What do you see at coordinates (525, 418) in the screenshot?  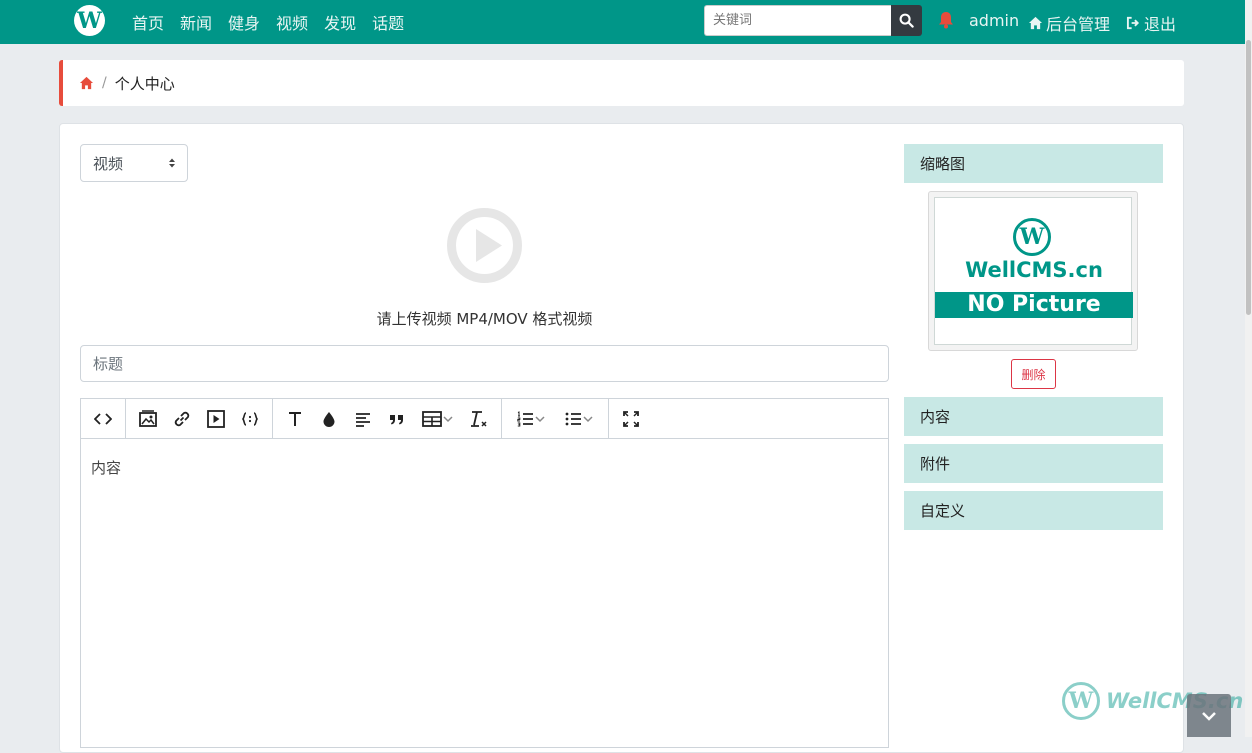 I see `ordered-list-icon` at bounding box center [525, 418].